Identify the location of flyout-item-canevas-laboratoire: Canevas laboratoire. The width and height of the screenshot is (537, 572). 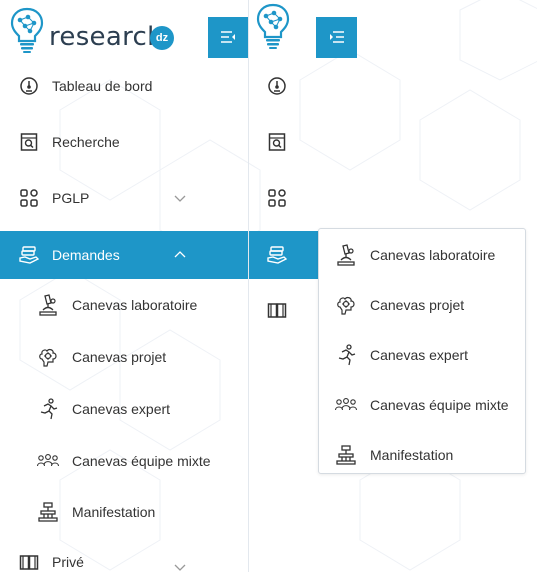
(422, 255).